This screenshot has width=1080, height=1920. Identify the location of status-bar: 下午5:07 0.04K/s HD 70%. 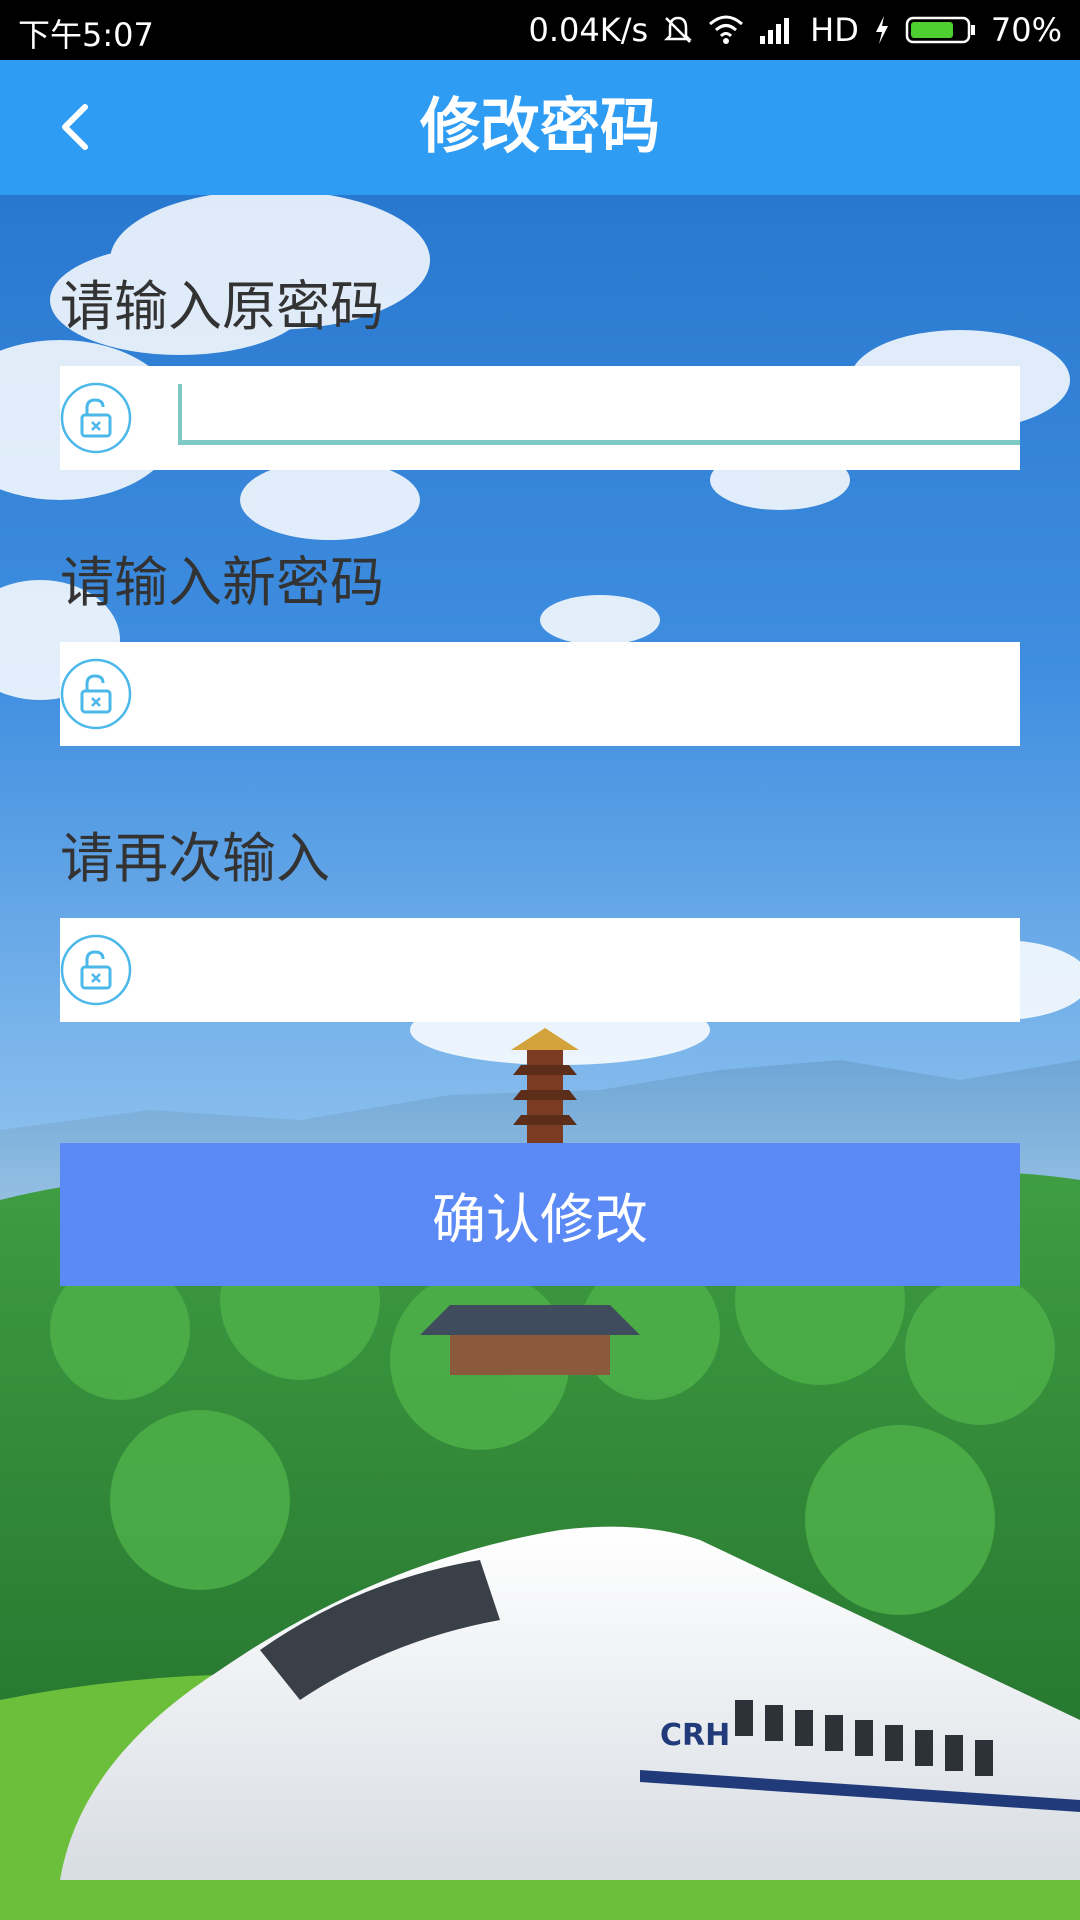
(540, 30).